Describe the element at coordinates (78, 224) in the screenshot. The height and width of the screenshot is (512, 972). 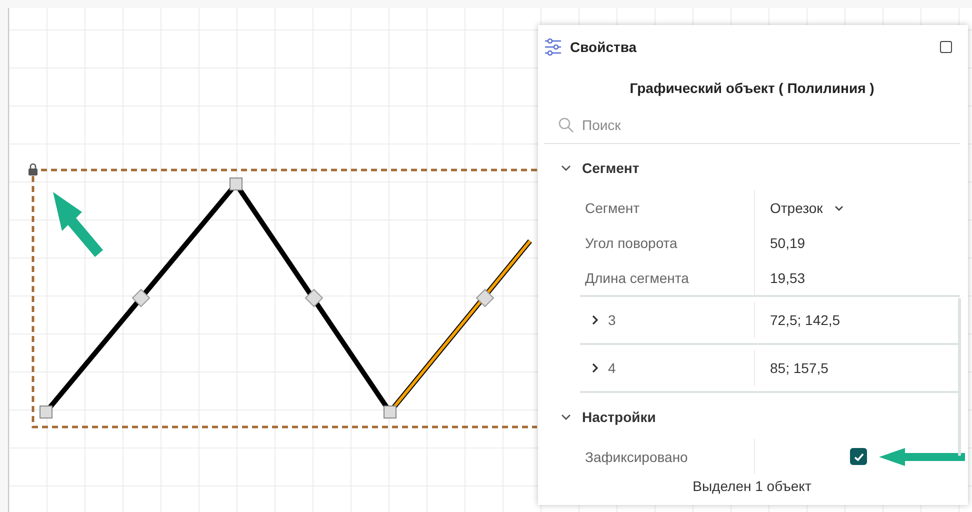
I see `pointer-arrow` at that location.